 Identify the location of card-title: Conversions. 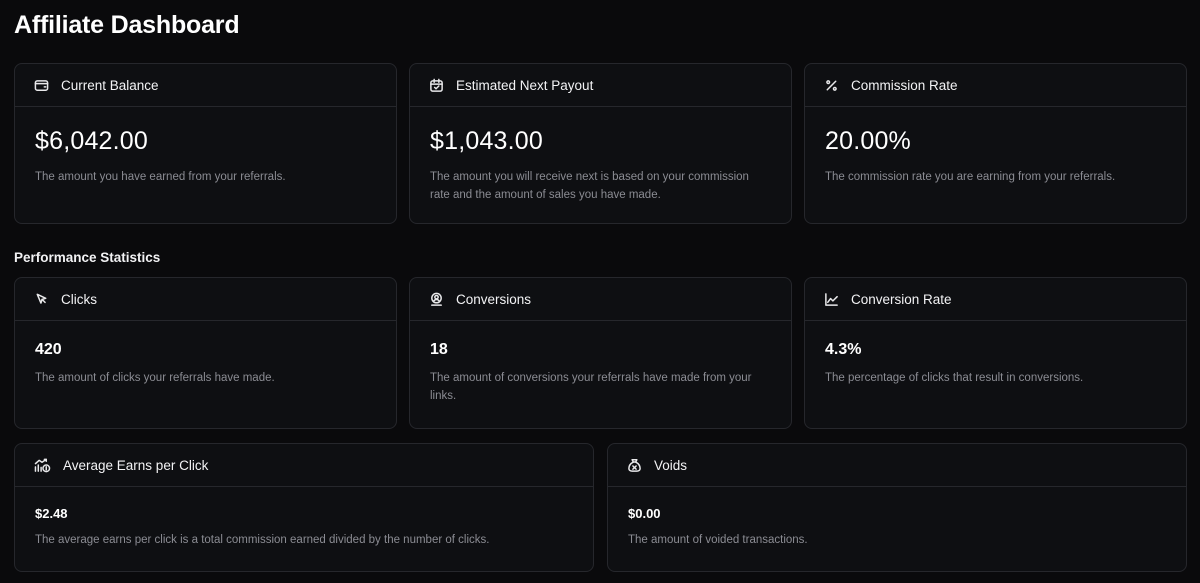
(494, 299).